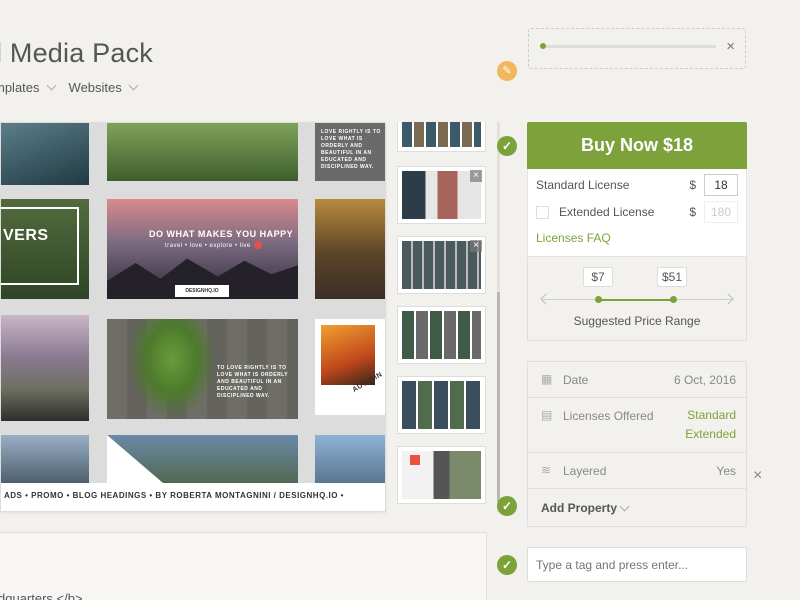  I want to click on tile-dot, so click(258, 245).